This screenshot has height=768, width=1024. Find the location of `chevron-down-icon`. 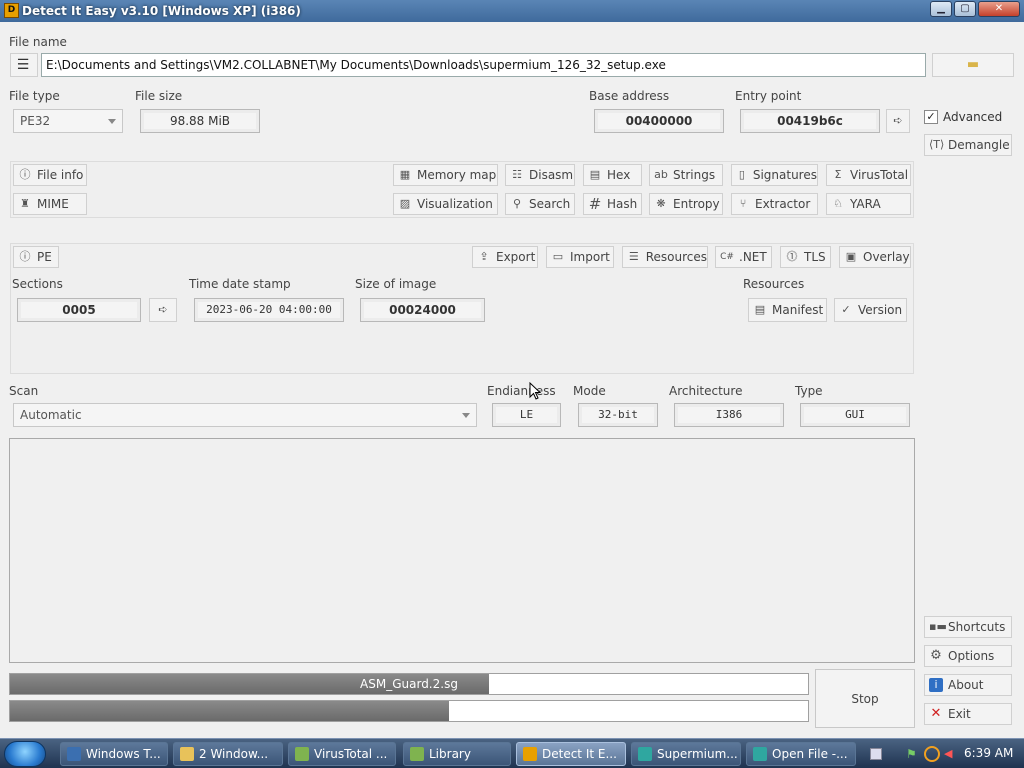

chevron-down-icon is located at coordinates (112, 121).